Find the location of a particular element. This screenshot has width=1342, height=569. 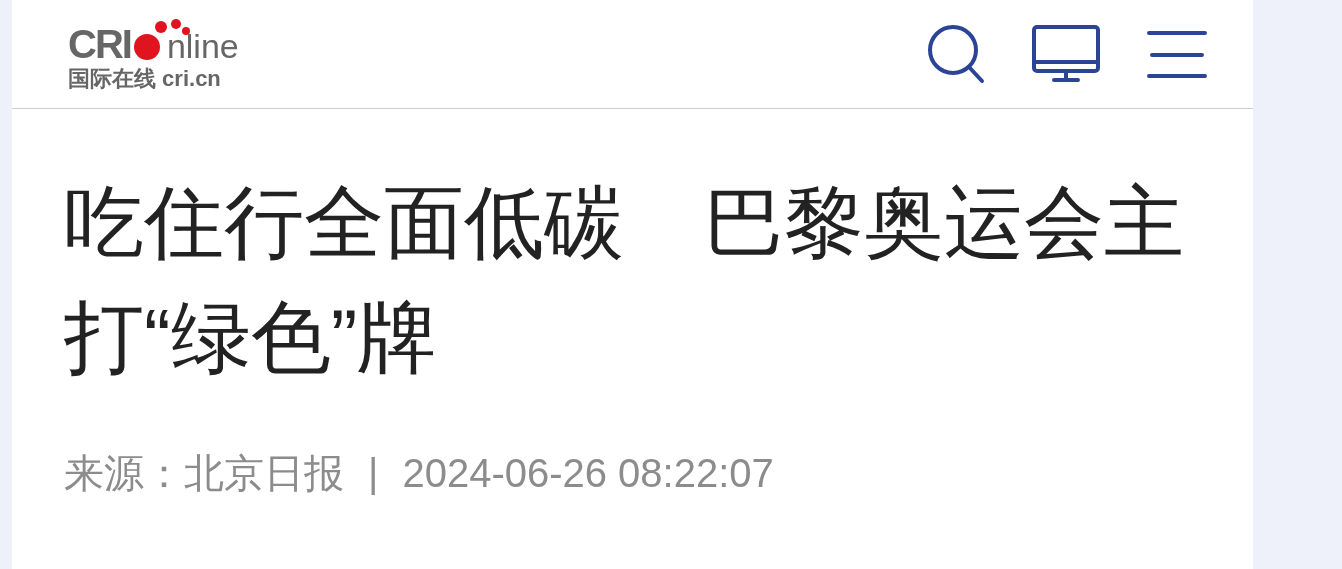

publish-time: 2024-06-26 08:22:07 is located at coordinates (588, 473).